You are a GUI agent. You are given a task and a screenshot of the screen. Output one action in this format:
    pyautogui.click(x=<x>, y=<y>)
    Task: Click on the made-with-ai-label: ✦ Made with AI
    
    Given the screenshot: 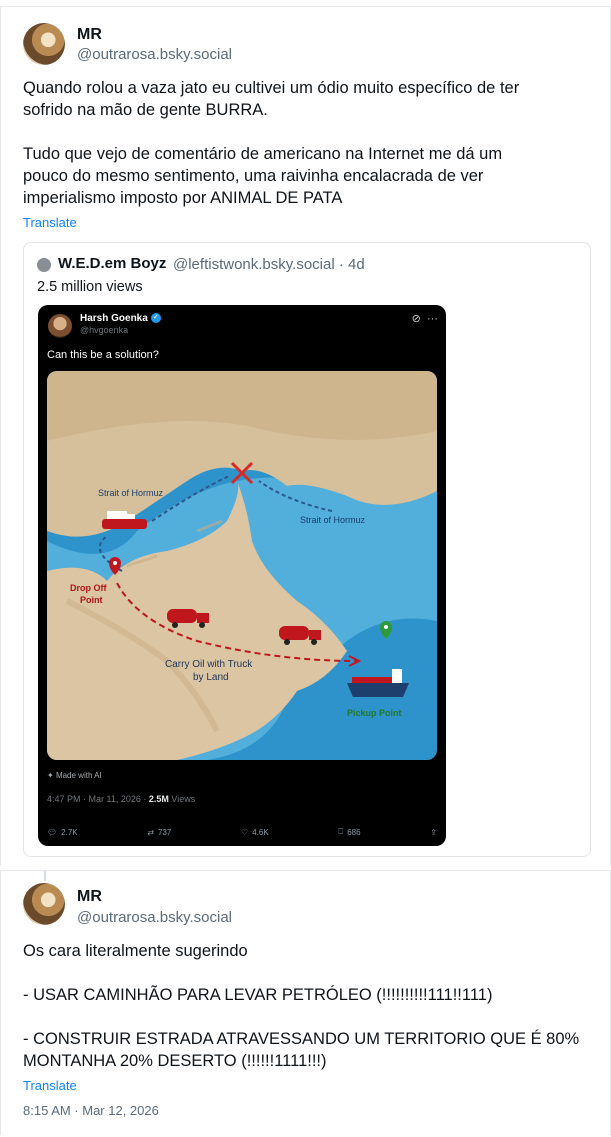 What is the action you would take?
    pyautogui.click(x=74, y=775)
    